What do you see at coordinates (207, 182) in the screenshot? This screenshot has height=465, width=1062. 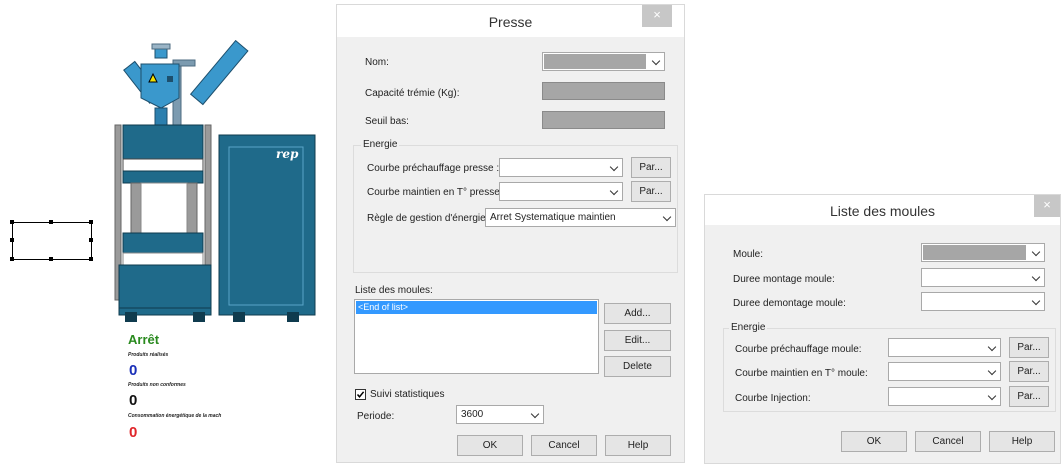 I see `press-machine-illustration` at bounding box center [207, 182].